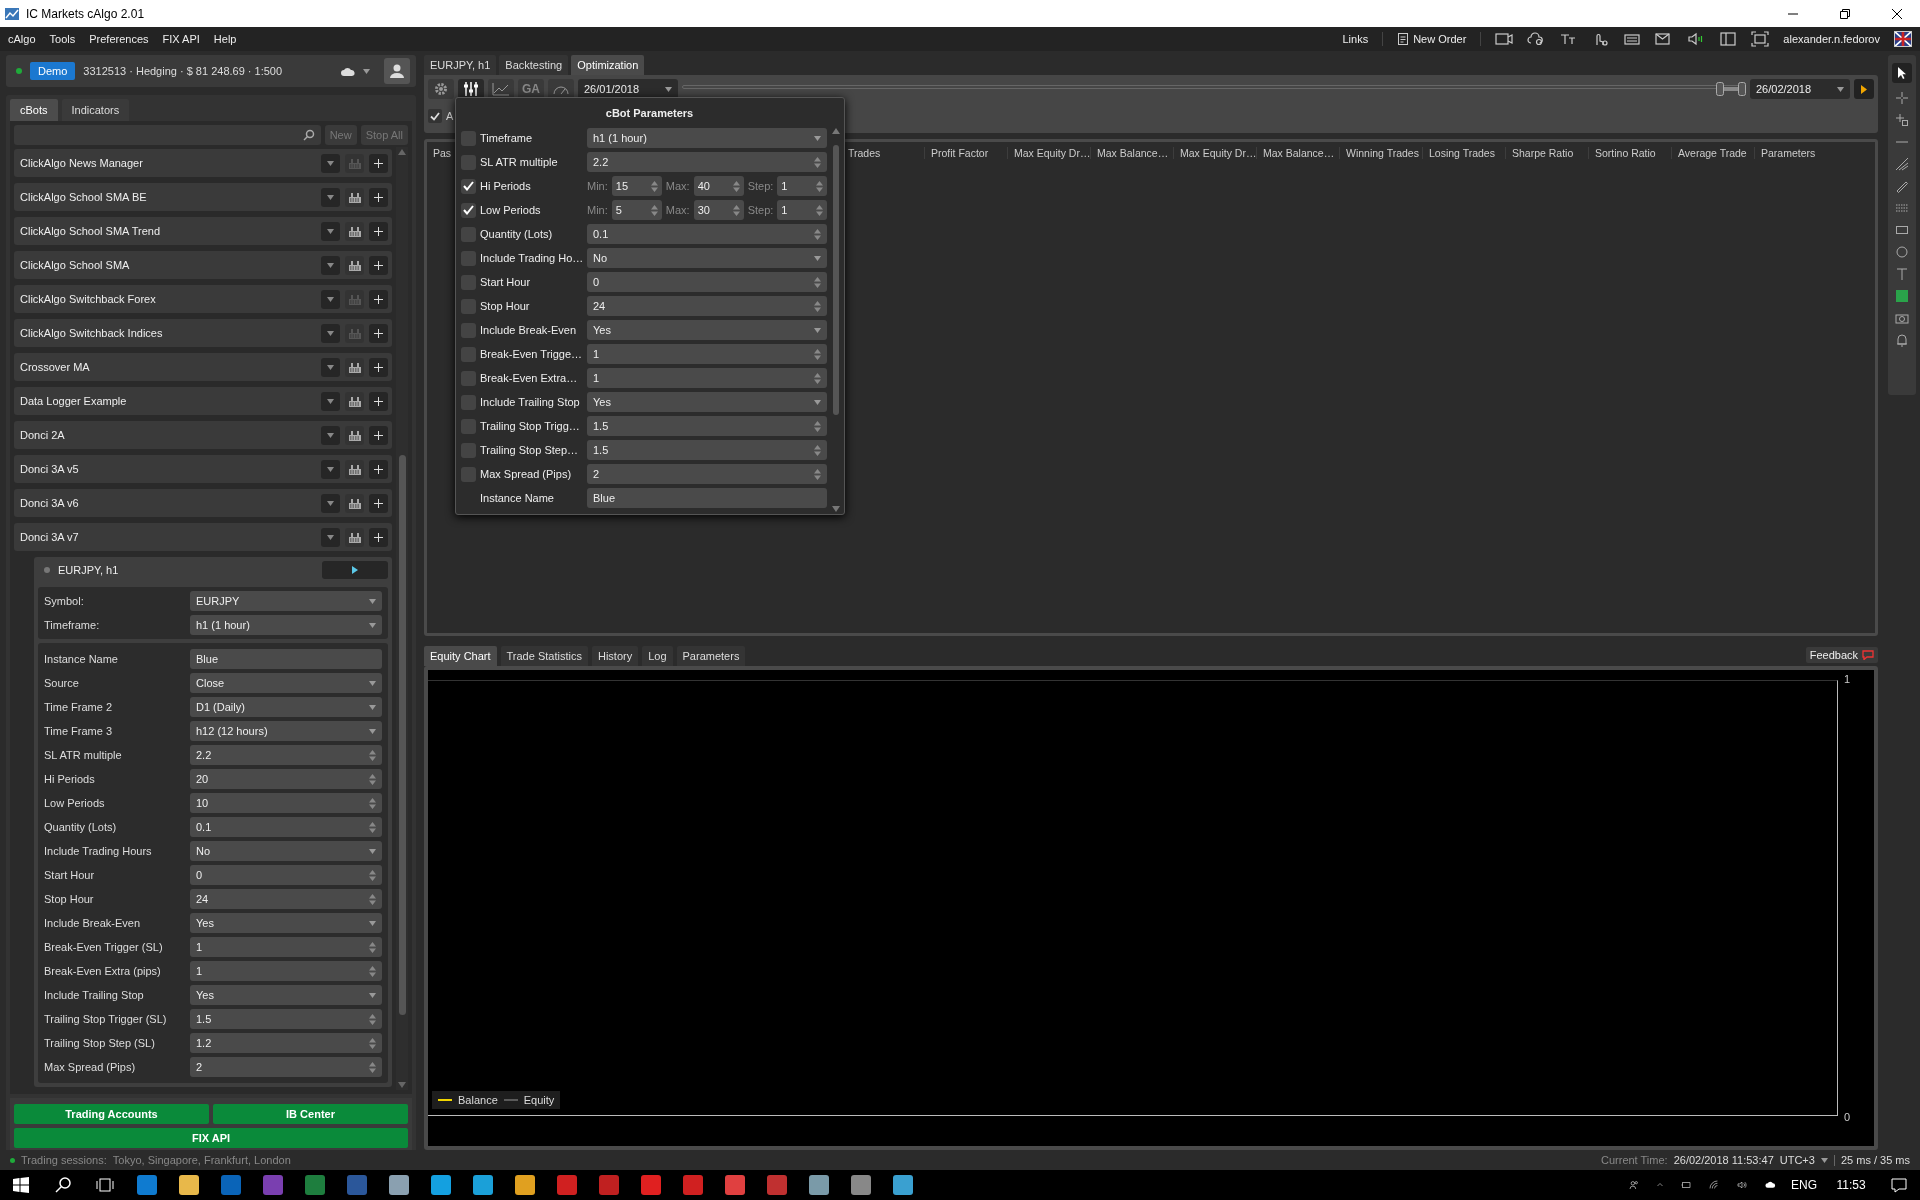 Image resolution: width=1920 pixels, height=1200 pixels. What do you see at coordinates (203, 503) in the screenshot?
I see `cbot-row: Donci 3A v6` at bounding box center [203, 503].